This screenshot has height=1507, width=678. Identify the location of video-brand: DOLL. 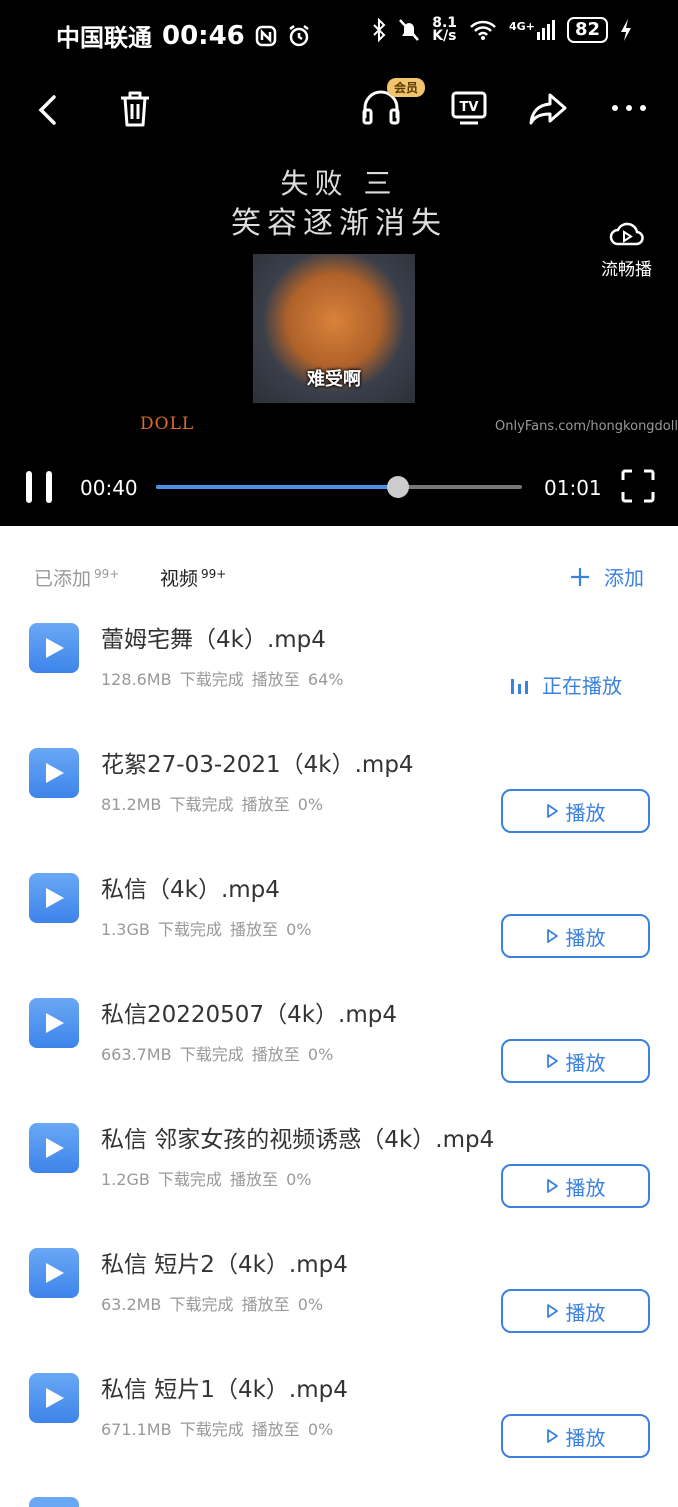
(167, 424).